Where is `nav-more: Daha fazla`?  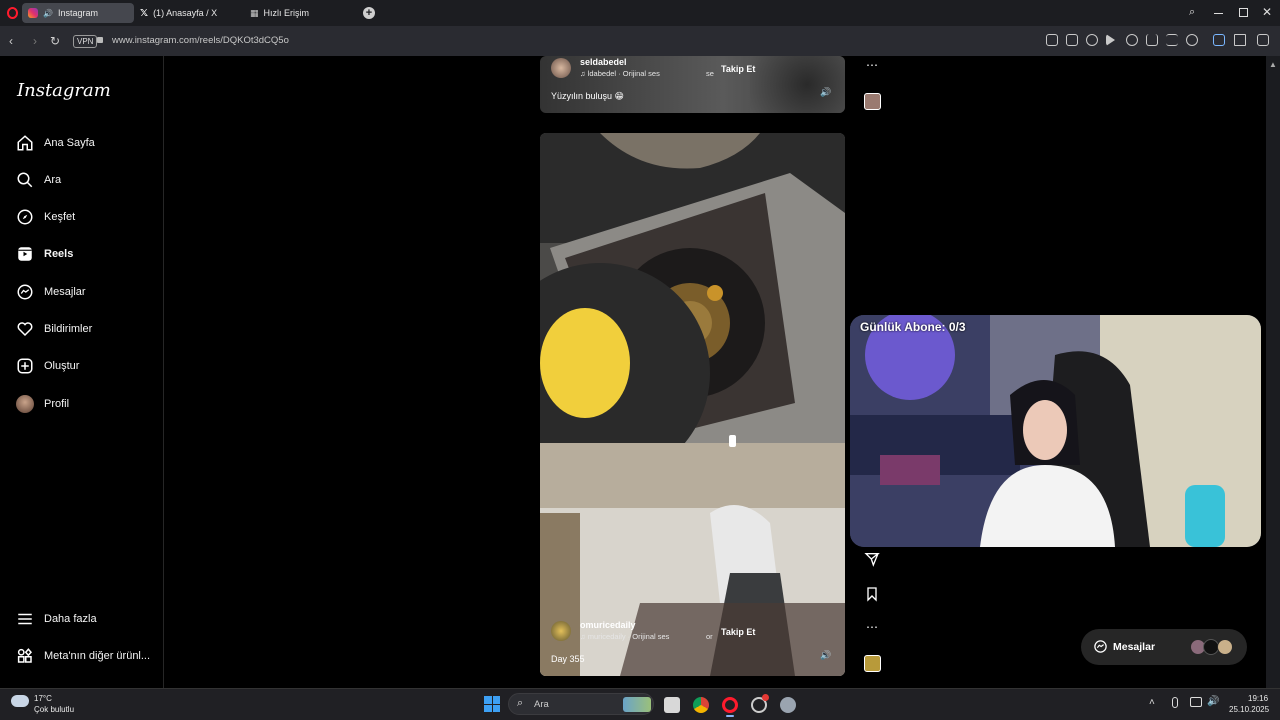
nav-more: Daha fazla is located at coordinates (56, 619).